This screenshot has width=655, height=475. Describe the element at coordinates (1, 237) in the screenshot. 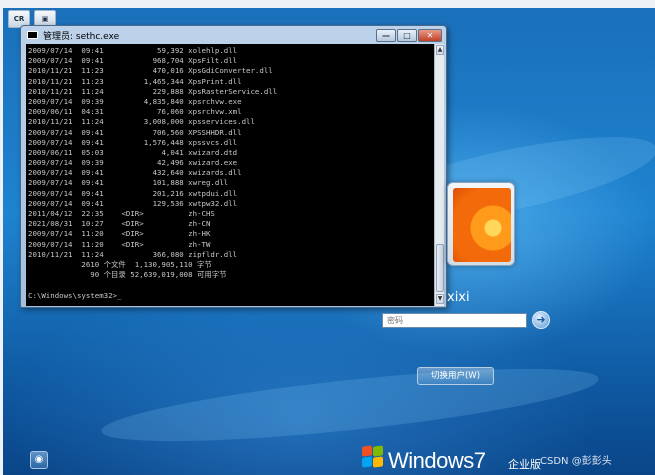

I see `screen-edge-left` at that location.